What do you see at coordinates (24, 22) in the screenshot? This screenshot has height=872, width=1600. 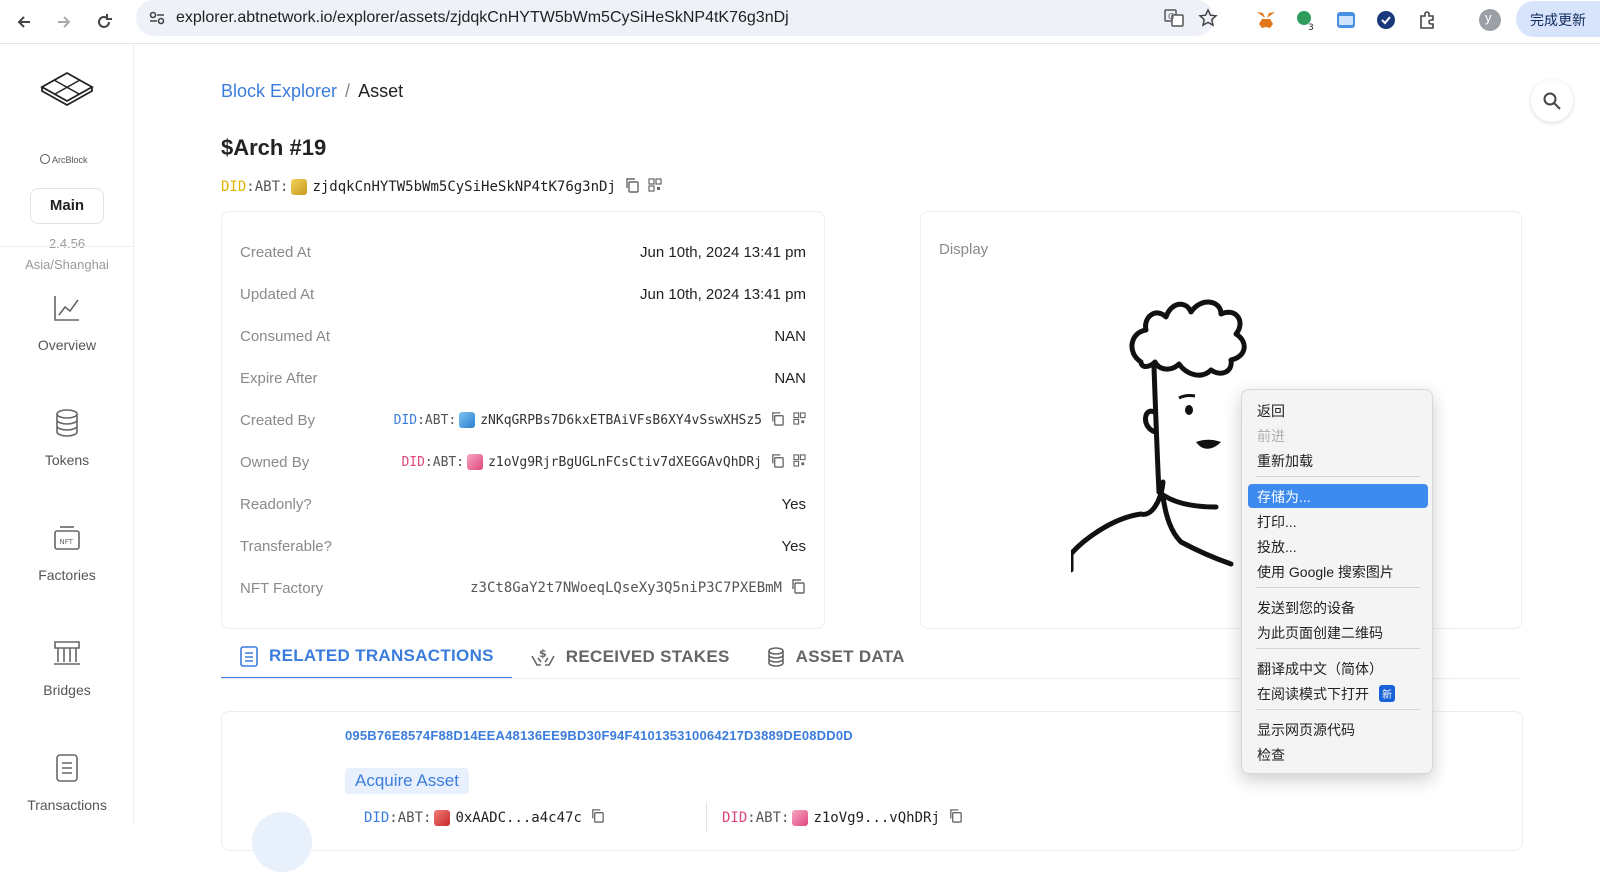 I see `back-icon` at bounding box center [24, 22].